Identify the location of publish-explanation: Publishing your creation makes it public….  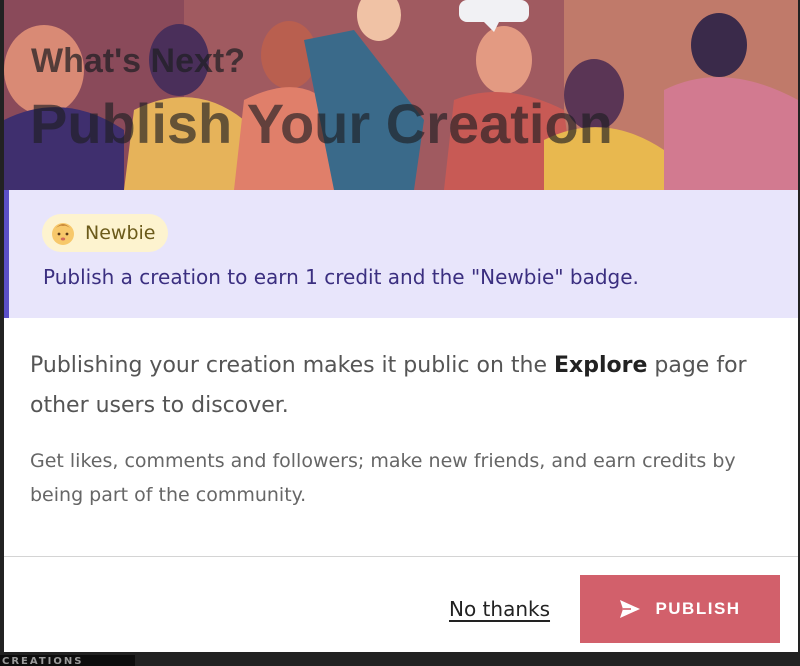
(388, 385).